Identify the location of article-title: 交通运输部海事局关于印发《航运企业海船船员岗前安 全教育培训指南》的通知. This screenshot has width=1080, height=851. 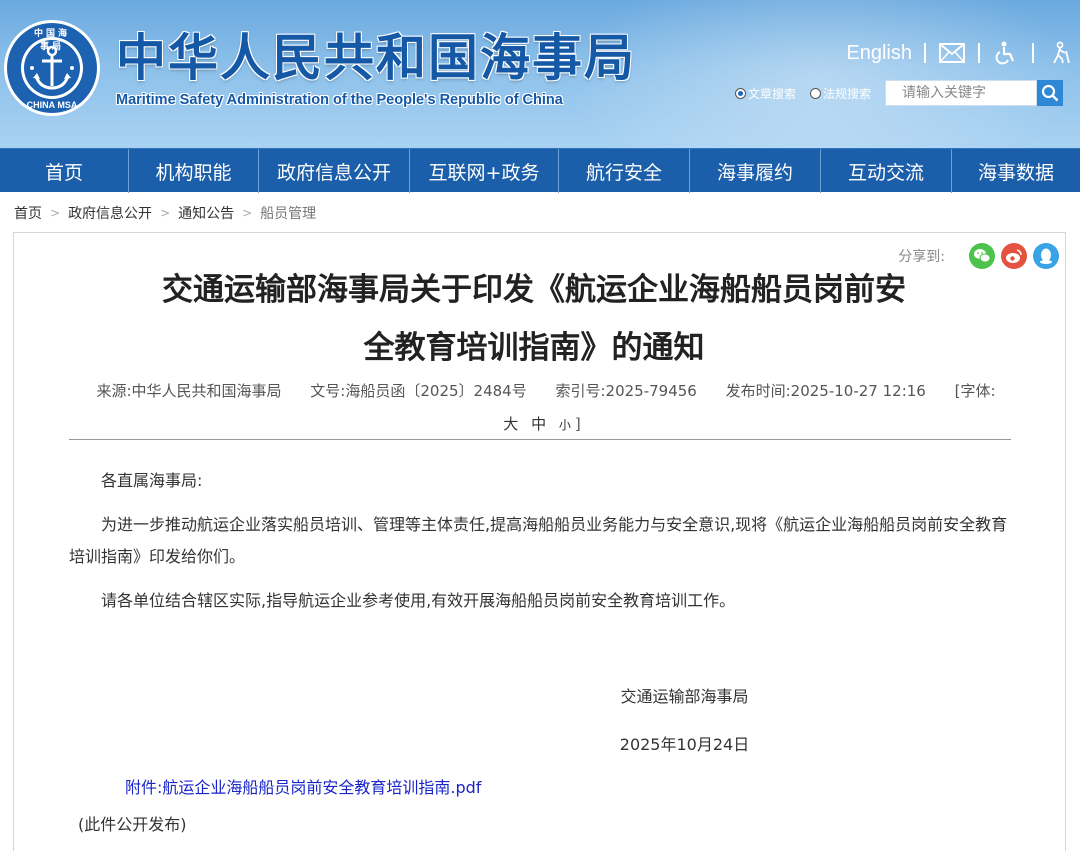
(534, 319).